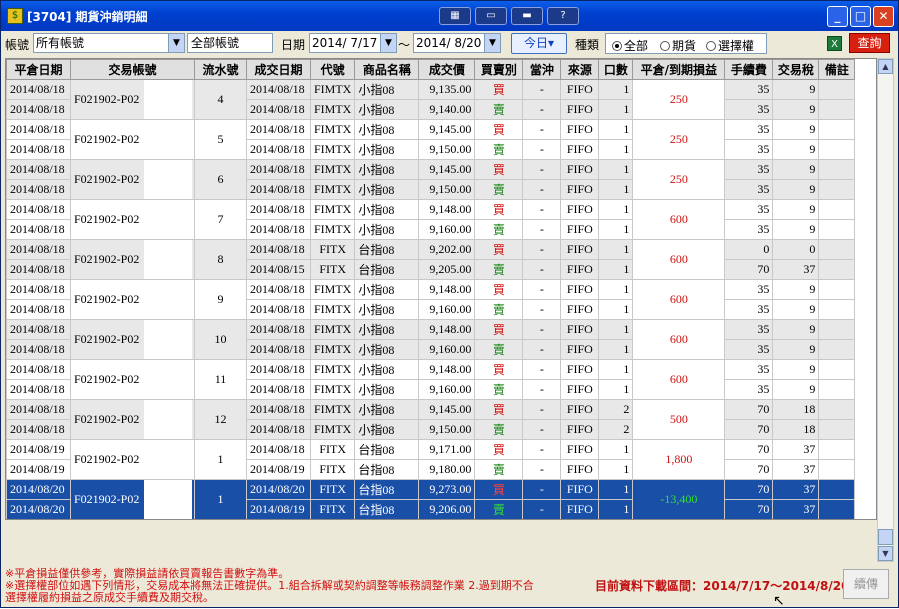 The height and width of the screenshot is (609, 899). I want to click on close-date-cell: 2014/08/18, so click(38, 169).